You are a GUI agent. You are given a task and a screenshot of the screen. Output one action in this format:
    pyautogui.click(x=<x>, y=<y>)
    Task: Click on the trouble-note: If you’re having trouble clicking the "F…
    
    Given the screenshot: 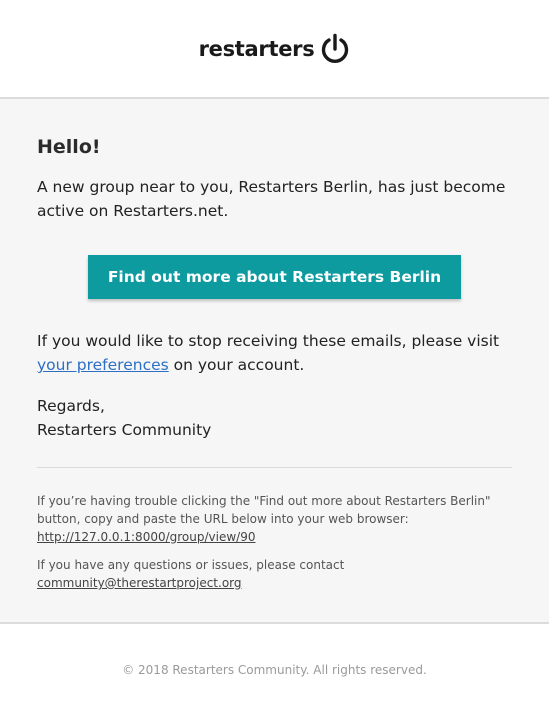 What is the action you would take?
    pyautogui.click(x=274, y=519)
    